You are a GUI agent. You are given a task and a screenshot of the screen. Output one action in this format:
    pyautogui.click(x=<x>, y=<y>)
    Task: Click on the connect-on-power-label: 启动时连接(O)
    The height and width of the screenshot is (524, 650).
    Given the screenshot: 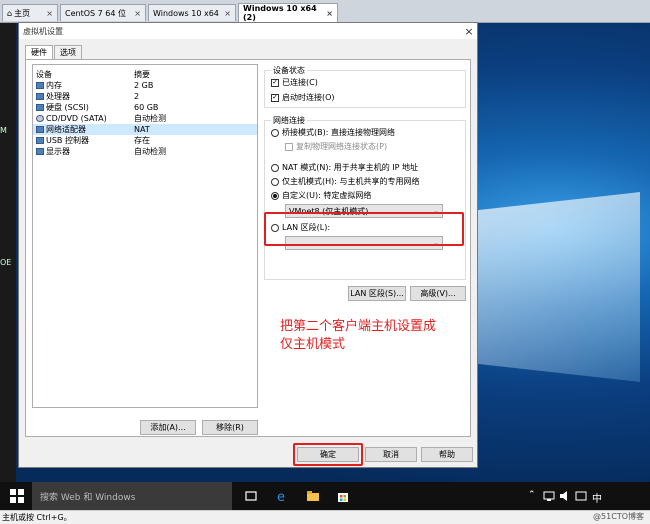 What is the action you would take?
    pyautogui.click(x=308, y=97)
    